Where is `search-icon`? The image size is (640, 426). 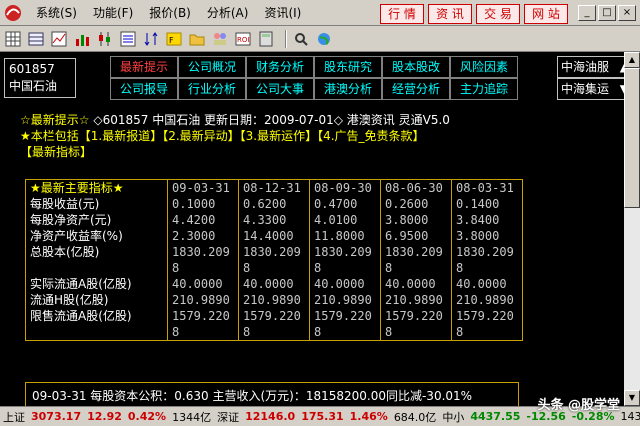 search-icon is located at coordinates (301, 39).